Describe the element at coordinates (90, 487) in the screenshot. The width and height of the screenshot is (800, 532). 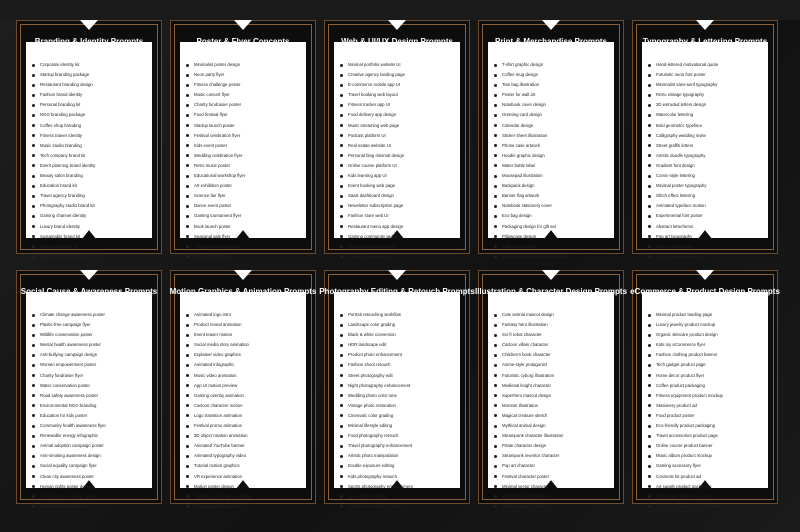
I see `list-item: Human rights poster design` at that location.